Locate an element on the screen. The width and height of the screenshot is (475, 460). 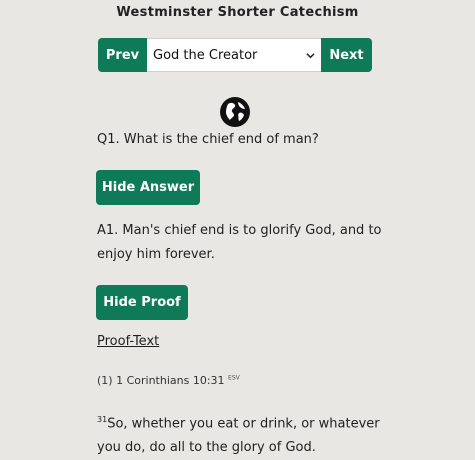
topic-navigation: Prev God the Creator Next is located at coordinates (235, 55).